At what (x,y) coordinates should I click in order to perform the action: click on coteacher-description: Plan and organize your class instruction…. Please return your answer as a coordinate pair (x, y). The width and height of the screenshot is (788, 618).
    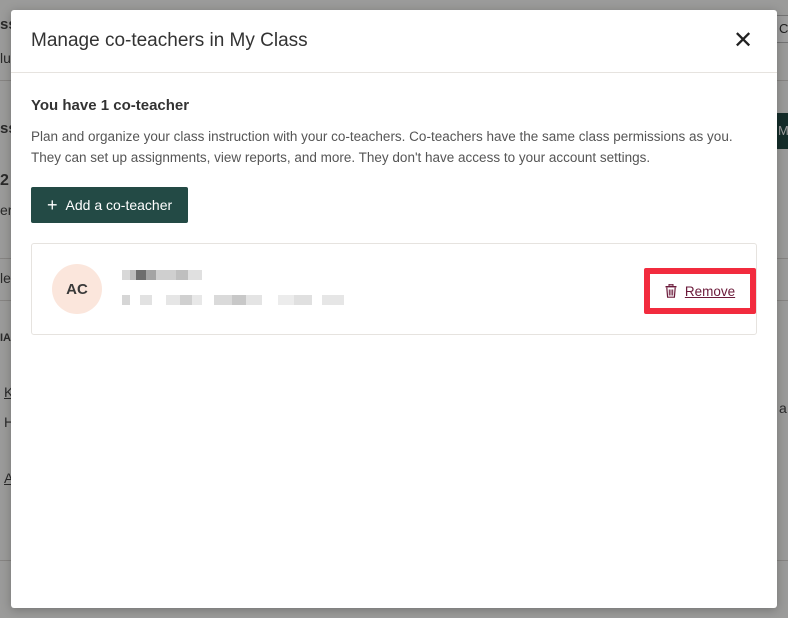
    Looking at the image, I should click on (382, 147).